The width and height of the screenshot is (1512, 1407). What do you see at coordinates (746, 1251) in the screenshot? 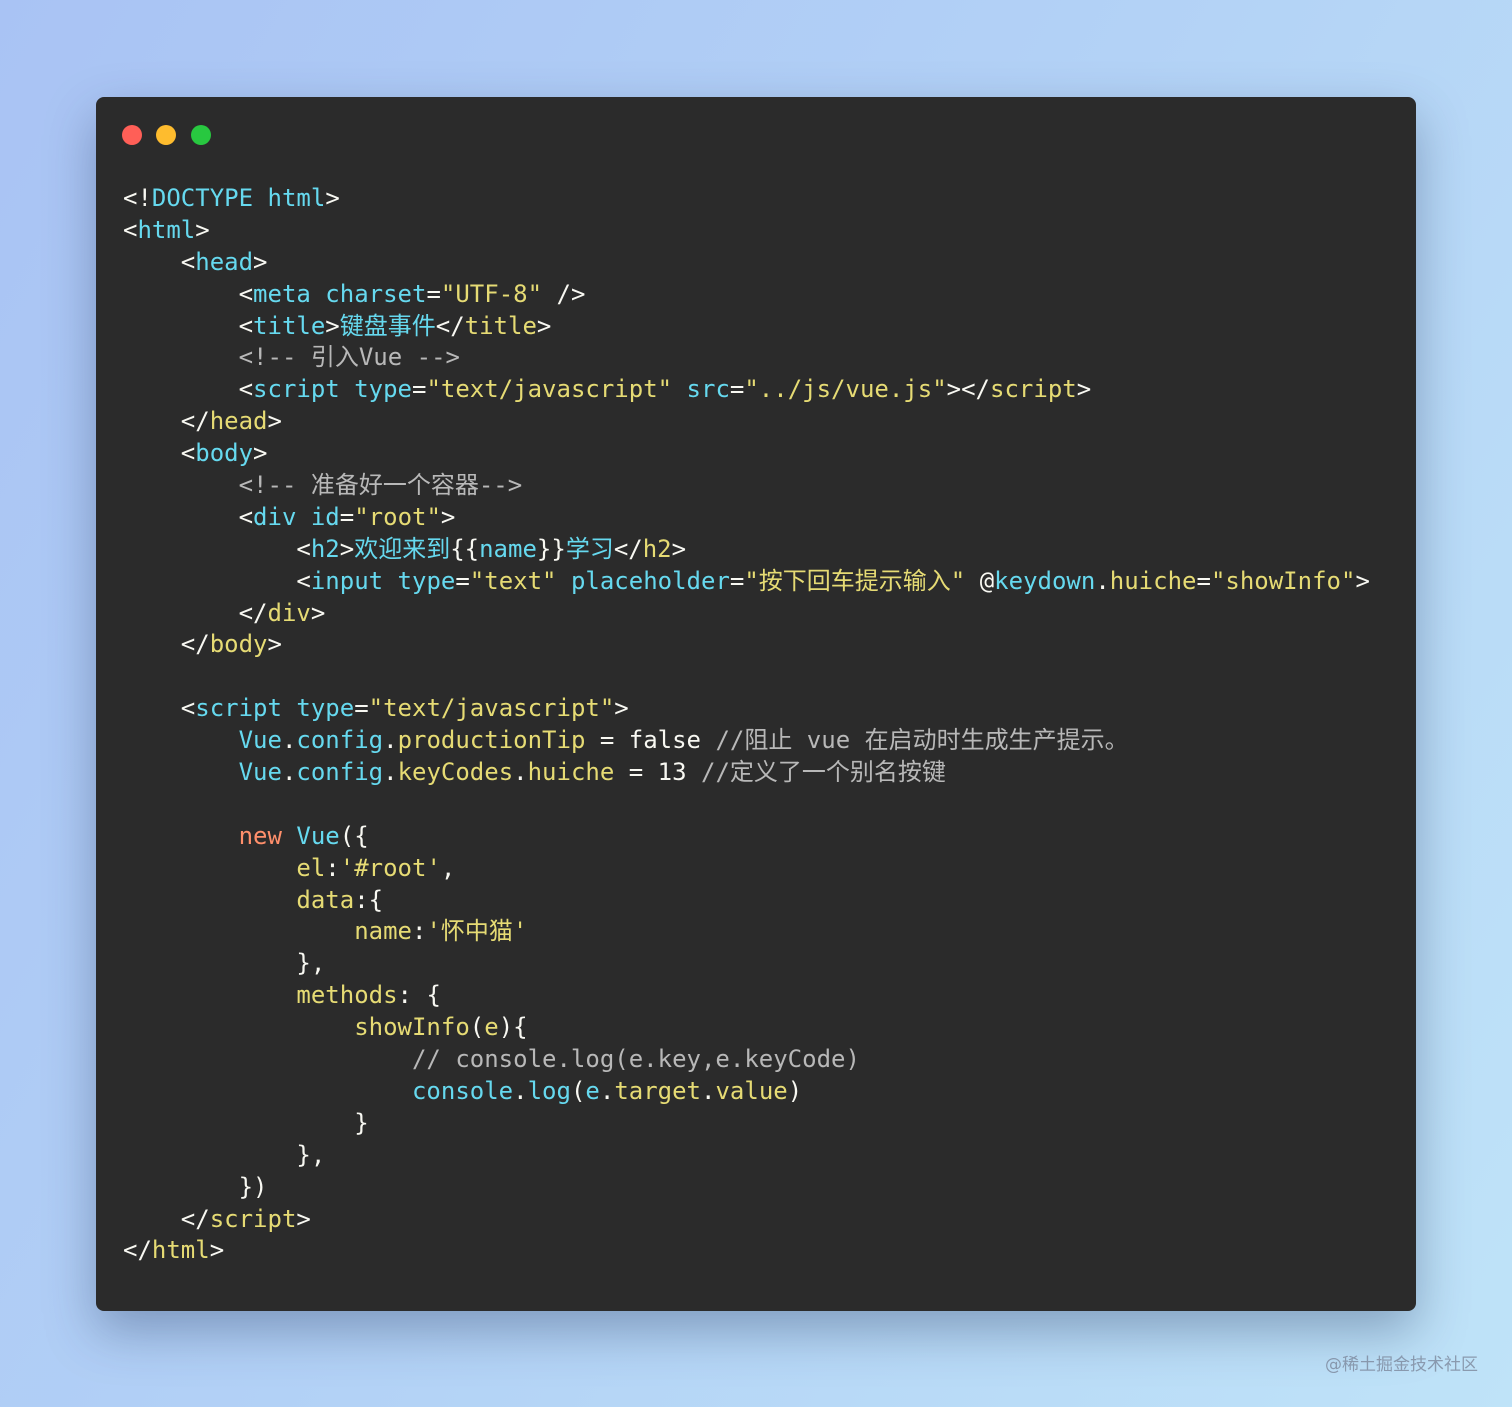
I see `code-line: </html>` at bounding box center [746, 1251].